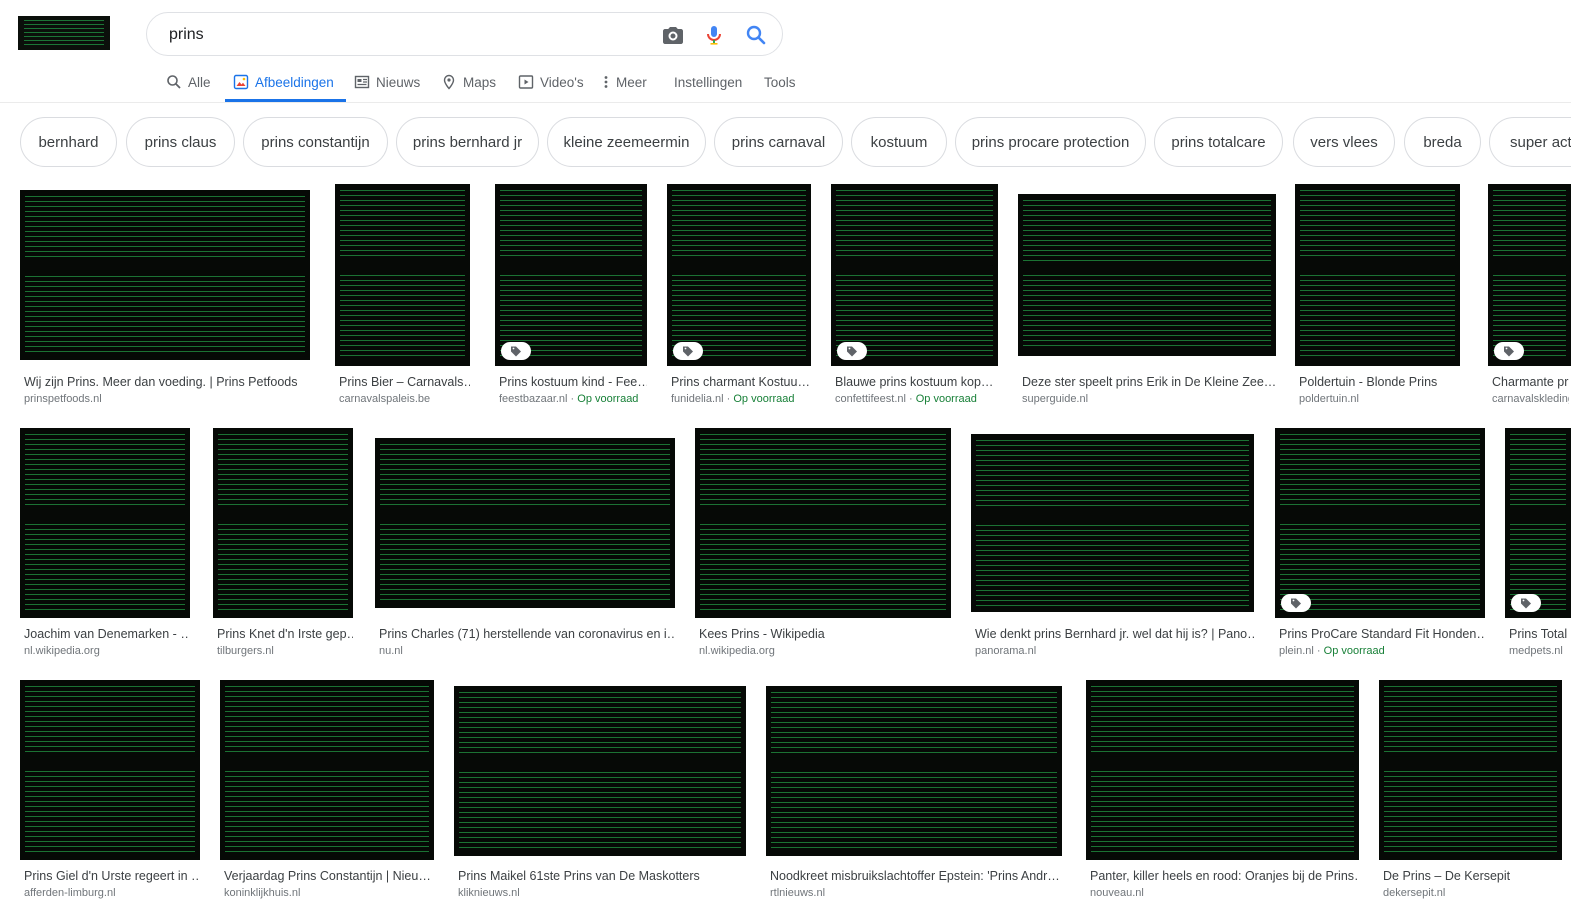 Image resolution: width=1571 pixels, height=914 pixels. I want to click on tab-instellingen: Instellingen, so click(708, 82).